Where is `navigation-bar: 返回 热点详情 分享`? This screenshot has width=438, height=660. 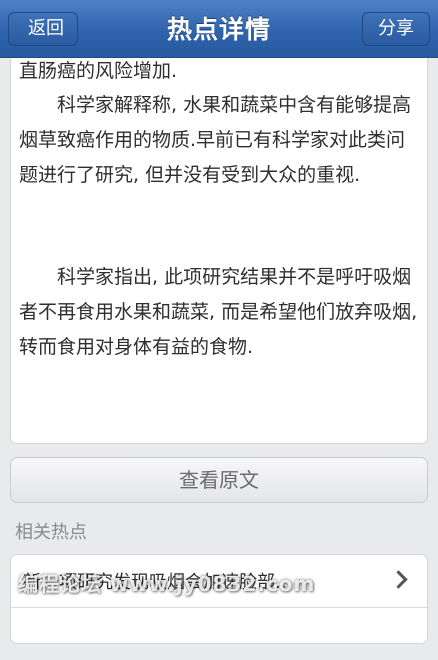
navigation-bar: 返回 热点详情 分享 is located at coordinates (219, 29).